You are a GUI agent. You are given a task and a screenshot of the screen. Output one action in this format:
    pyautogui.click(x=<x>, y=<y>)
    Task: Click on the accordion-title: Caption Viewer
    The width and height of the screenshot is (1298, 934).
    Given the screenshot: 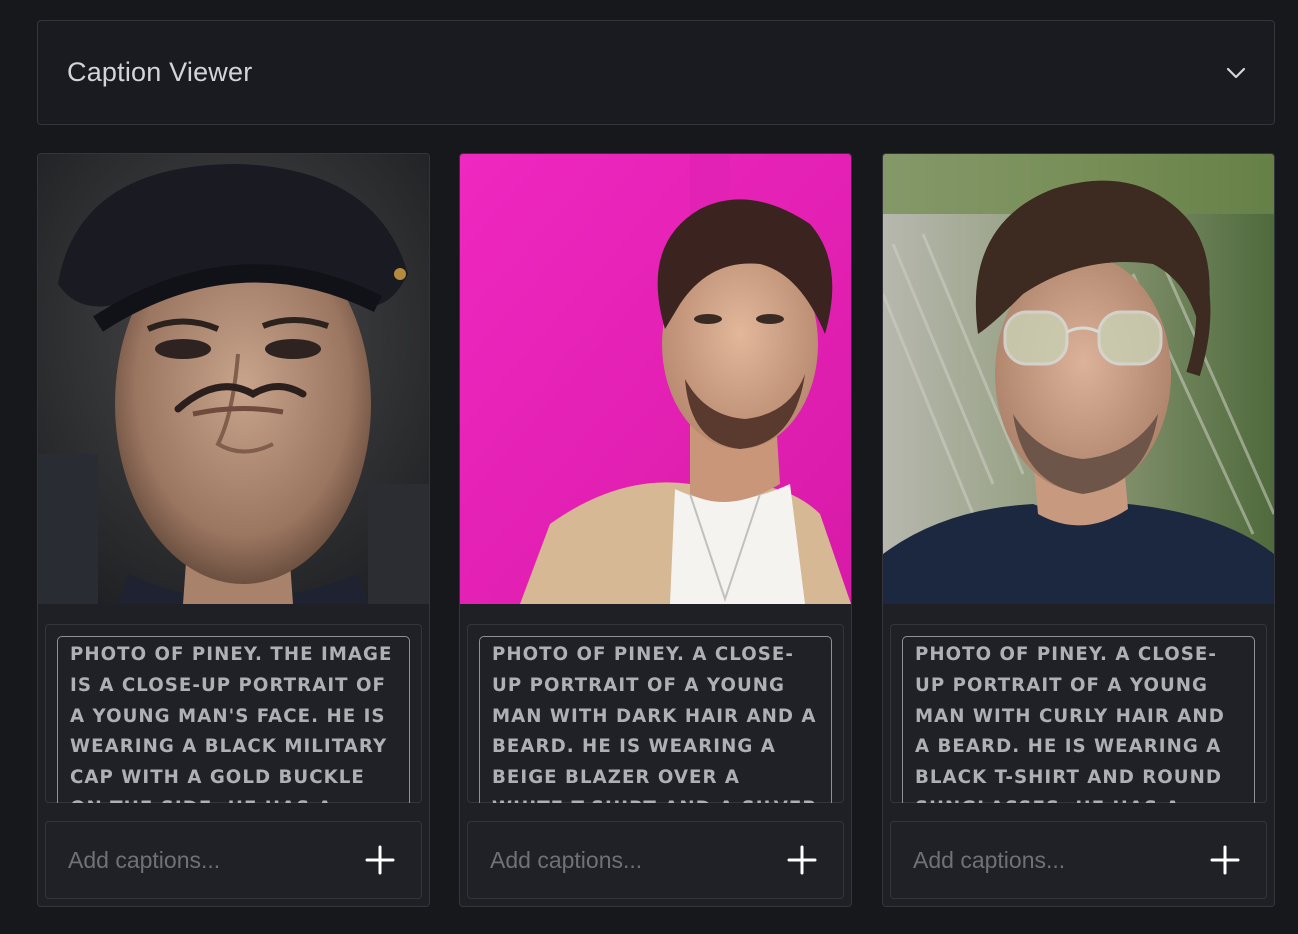 What is the action you would take?
    pyautogui.click(x=160, y=72)
    